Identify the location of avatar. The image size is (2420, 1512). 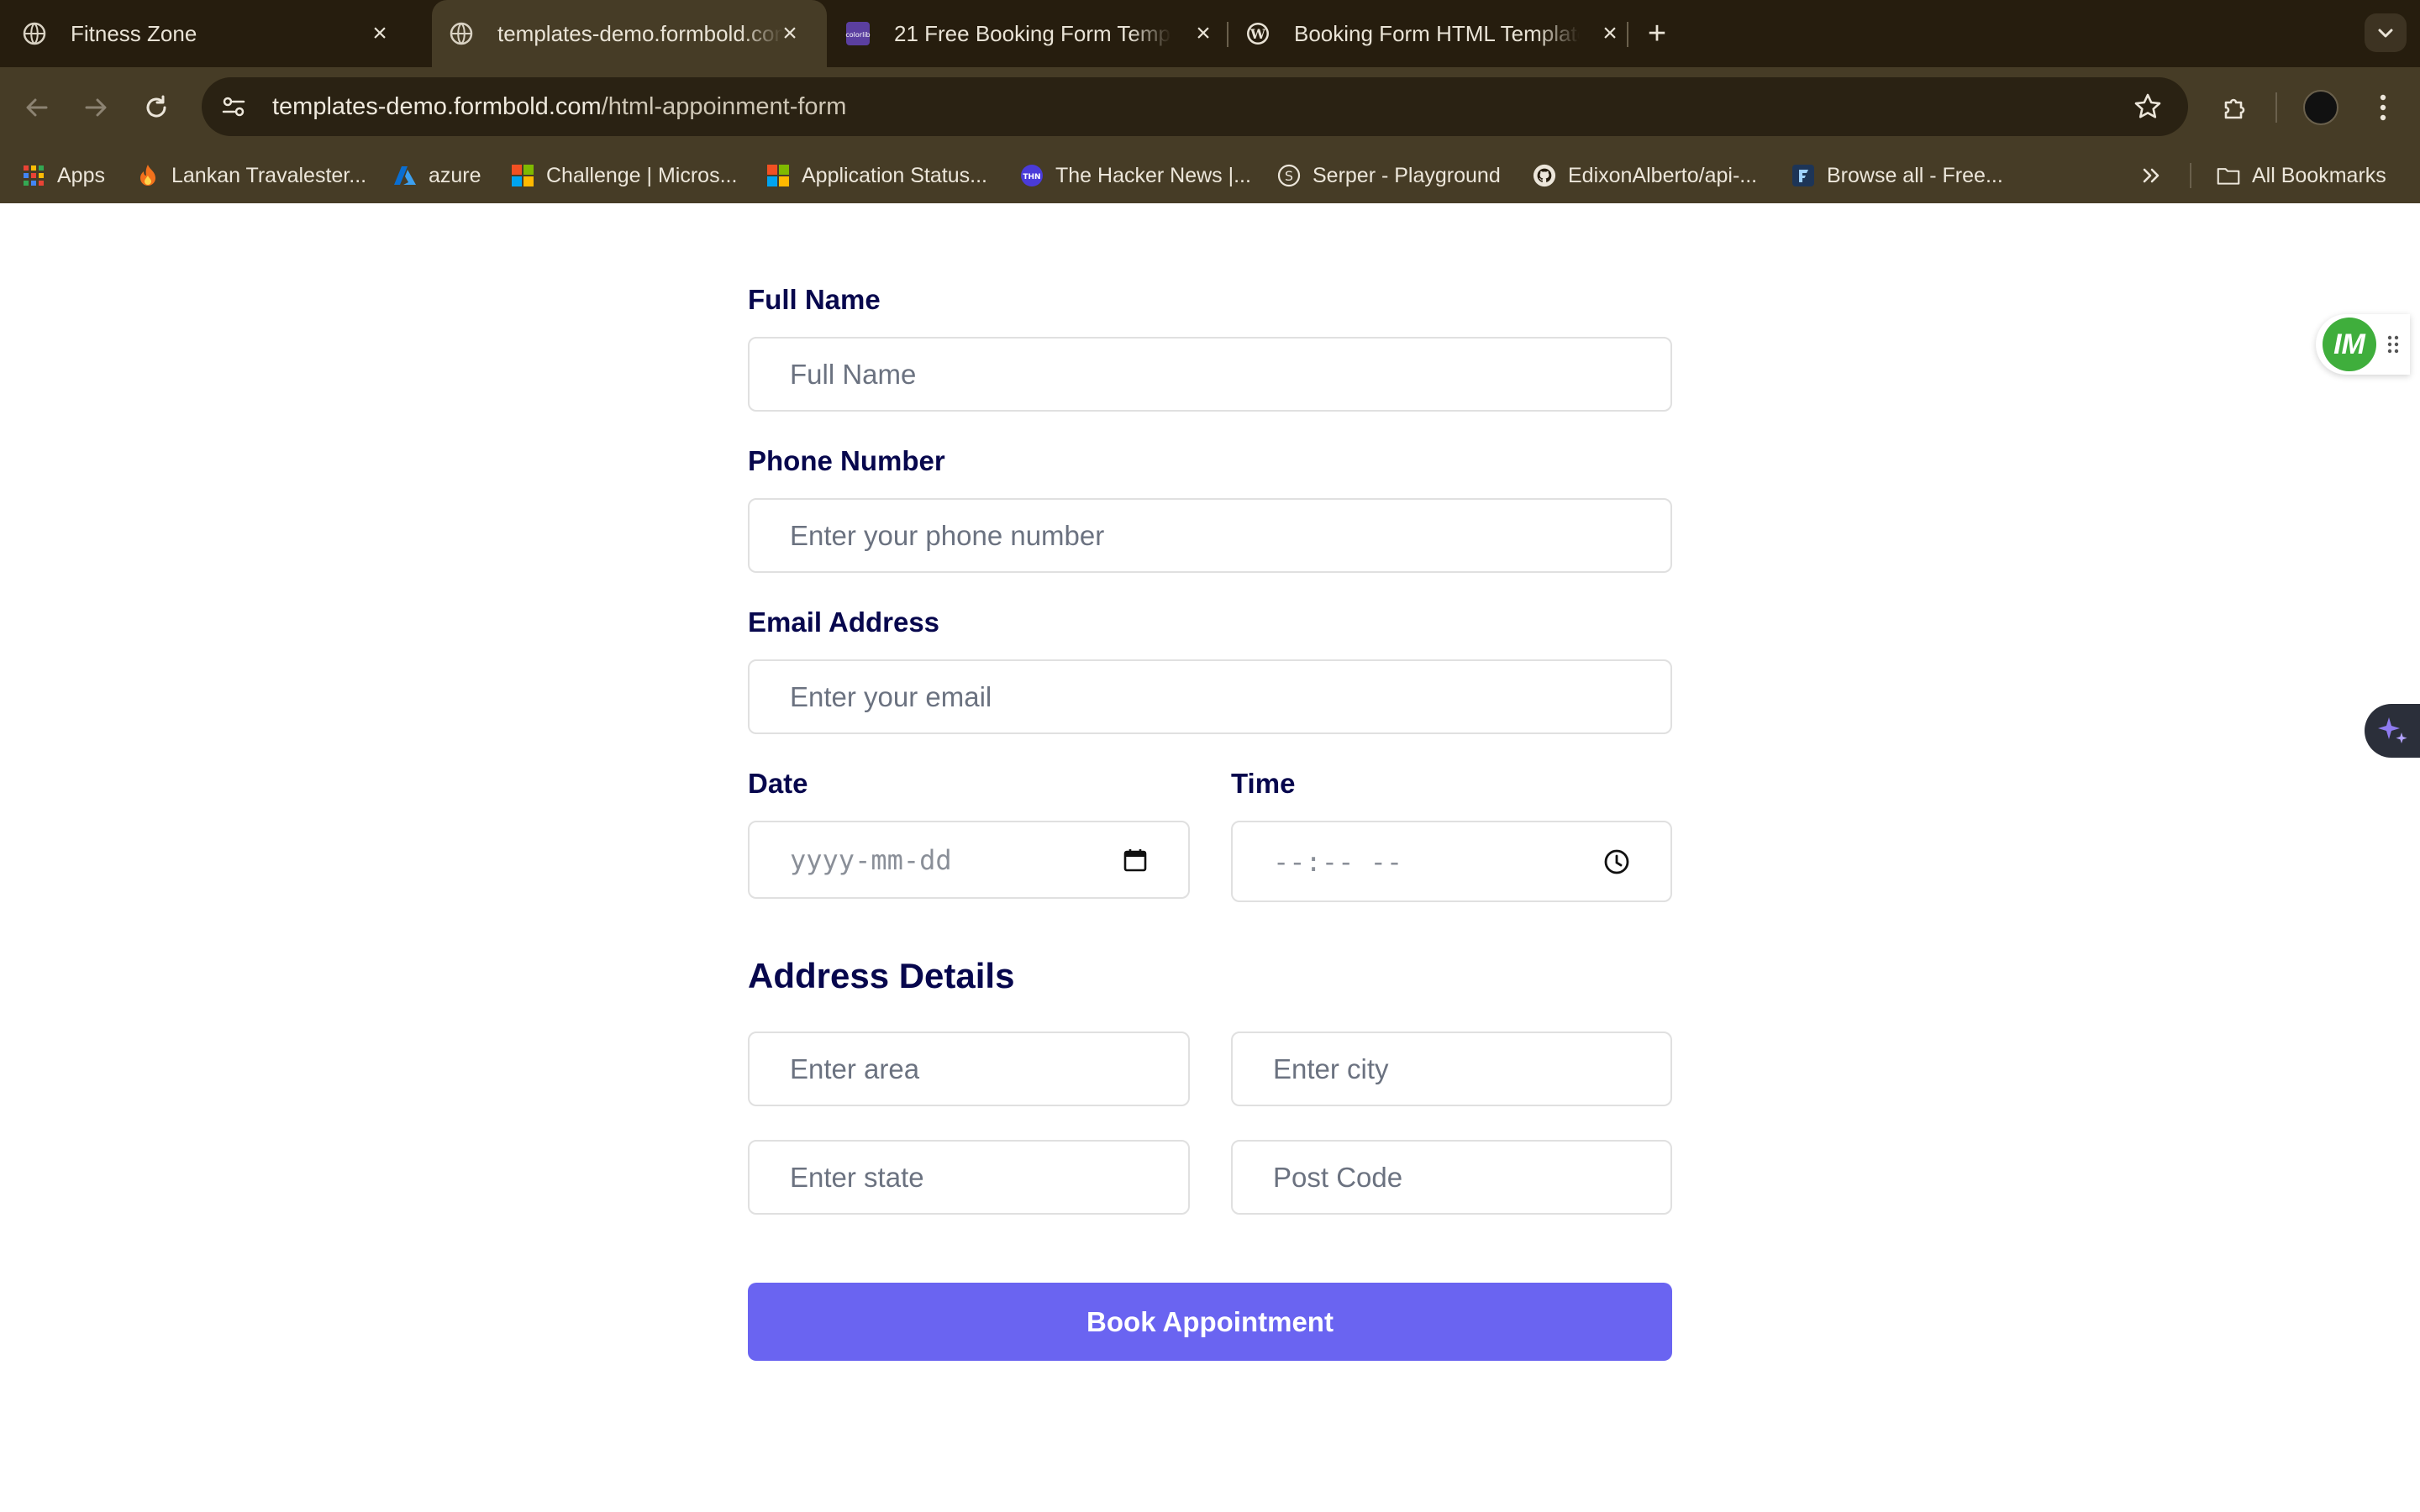
(2321, 107).